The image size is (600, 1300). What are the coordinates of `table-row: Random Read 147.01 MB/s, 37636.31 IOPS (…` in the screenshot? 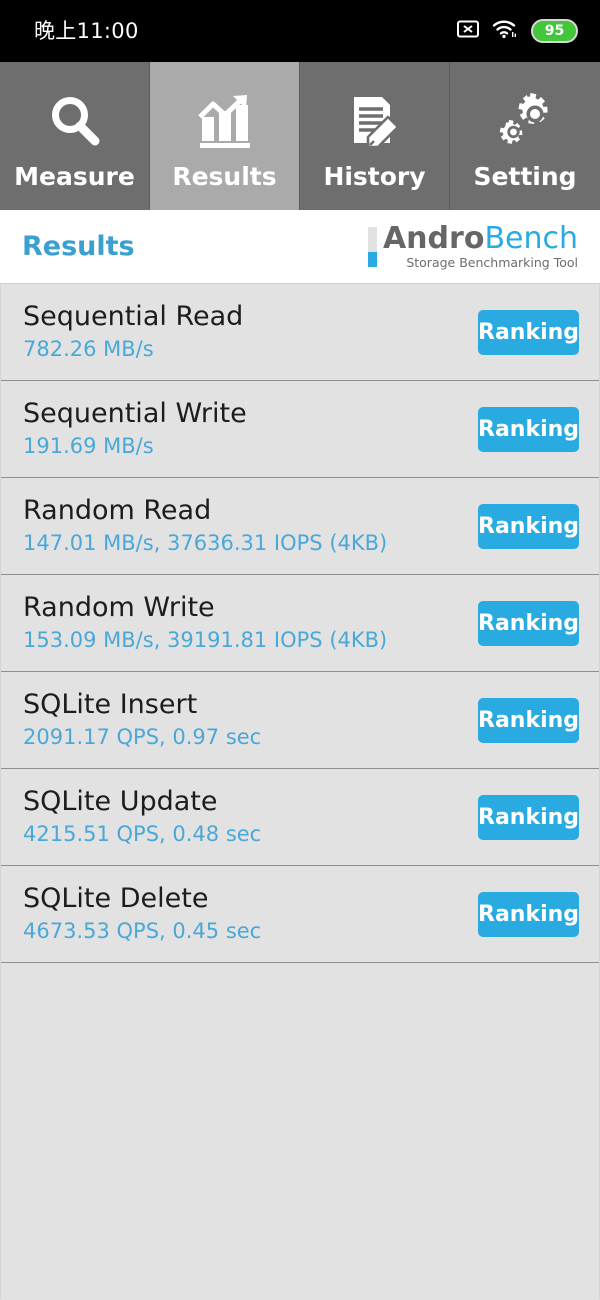 It's located at (300, 526).